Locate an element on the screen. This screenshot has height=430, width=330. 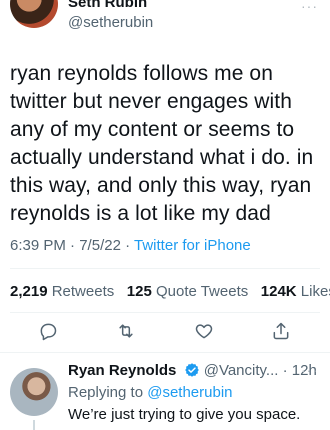
reply-author-avatar is located at coordinates (34, 392).